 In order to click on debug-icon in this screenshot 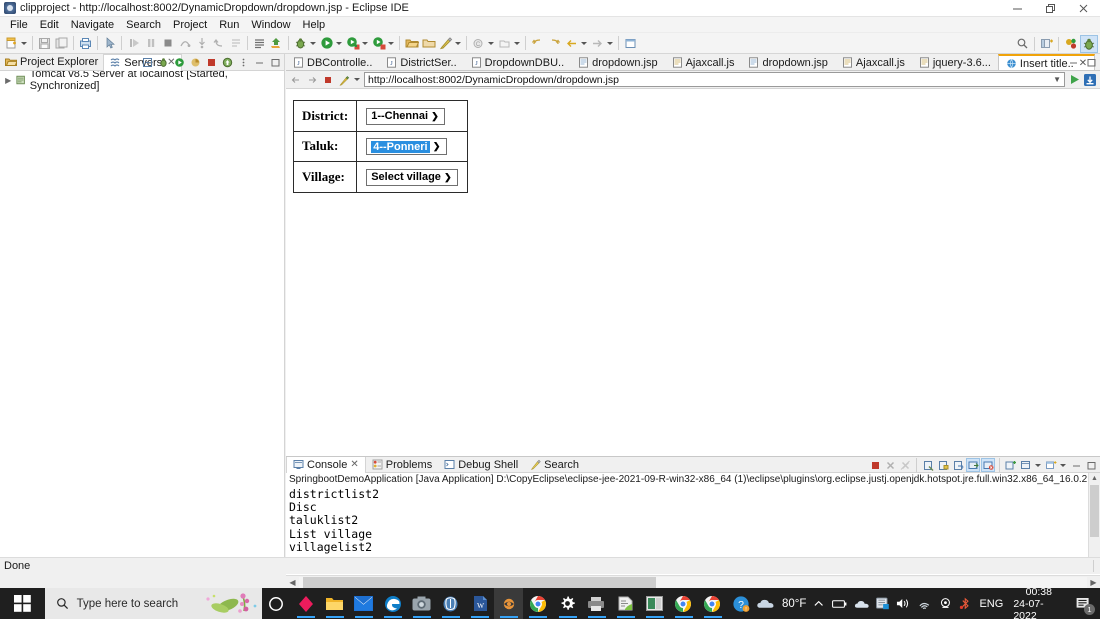, I will do `click(300, 43)`.